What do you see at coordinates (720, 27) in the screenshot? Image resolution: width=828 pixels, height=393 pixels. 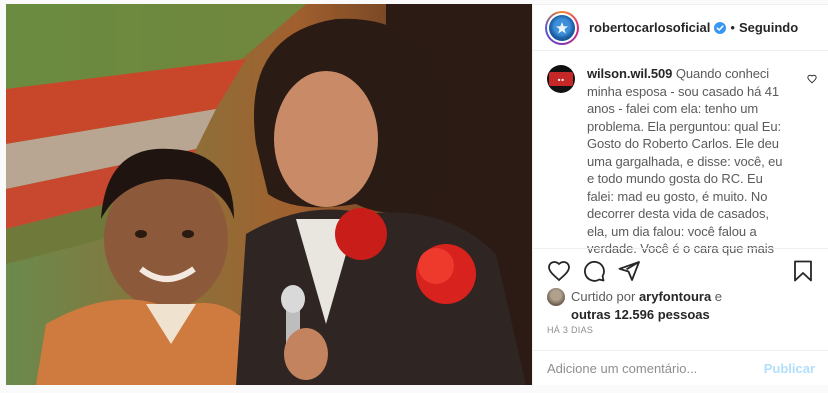 I see `verified-icon` at bounding box center [720, 27].